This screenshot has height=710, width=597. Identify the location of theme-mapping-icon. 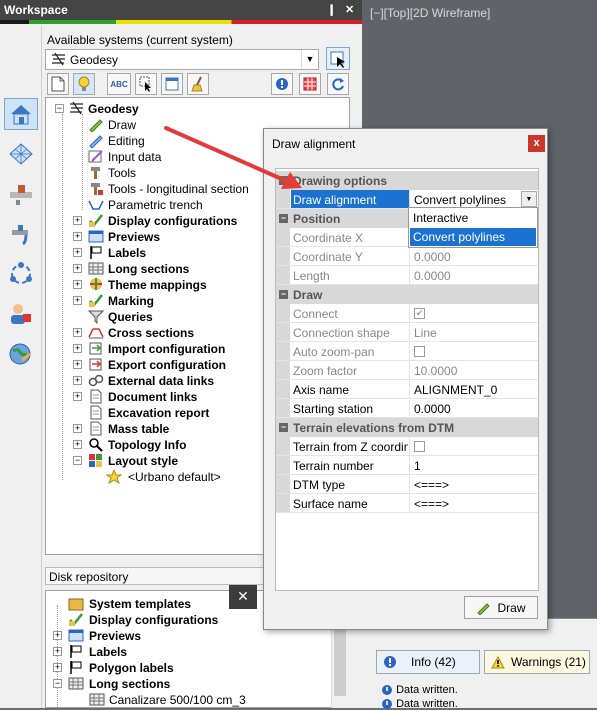
(96, 284).